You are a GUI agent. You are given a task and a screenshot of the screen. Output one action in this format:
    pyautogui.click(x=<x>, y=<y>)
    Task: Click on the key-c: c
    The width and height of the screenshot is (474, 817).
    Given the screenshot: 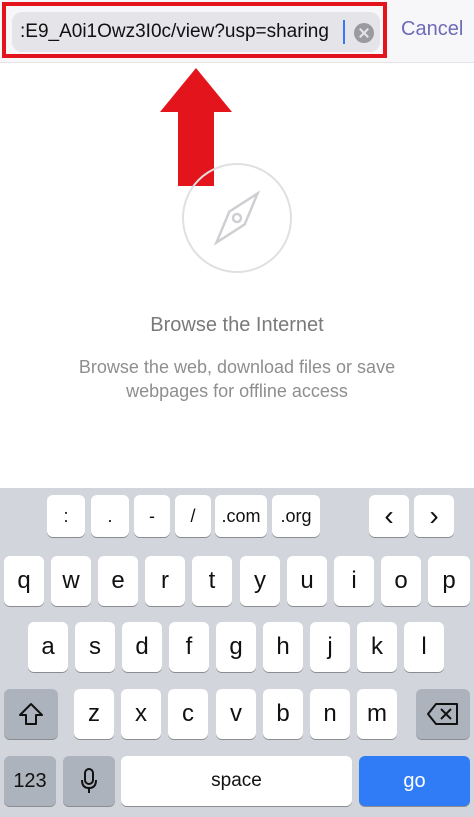 What is the action you would take?
    pyautogui.click(x=188, y=714)
    